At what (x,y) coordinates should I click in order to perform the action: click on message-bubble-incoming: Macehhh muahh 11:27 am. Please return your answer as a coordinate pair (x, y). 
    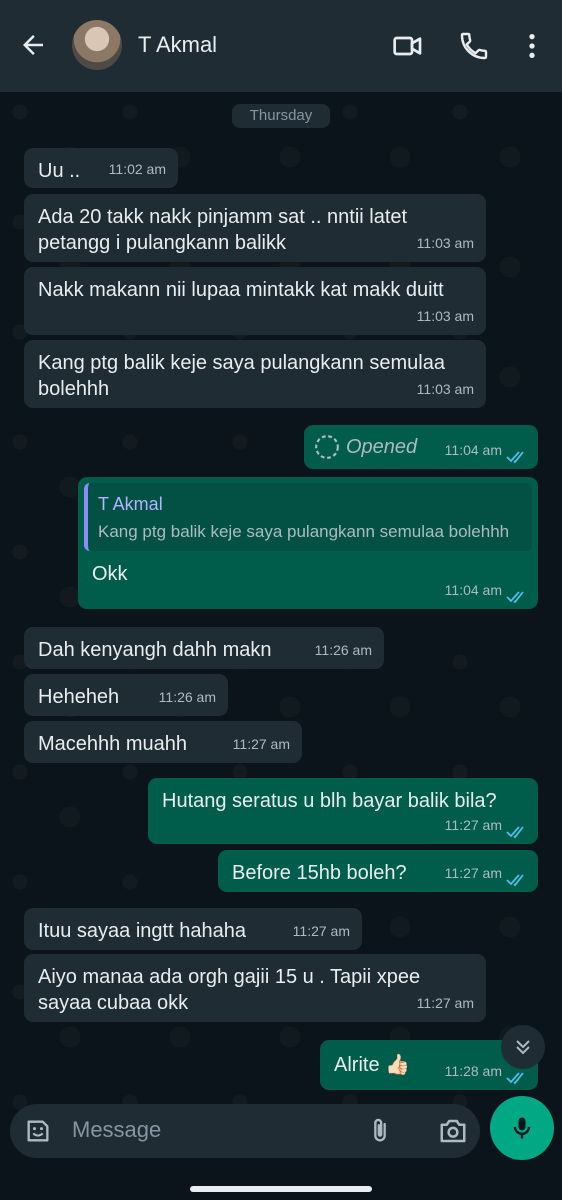
    Looking at the image, I should click on (163, 742).